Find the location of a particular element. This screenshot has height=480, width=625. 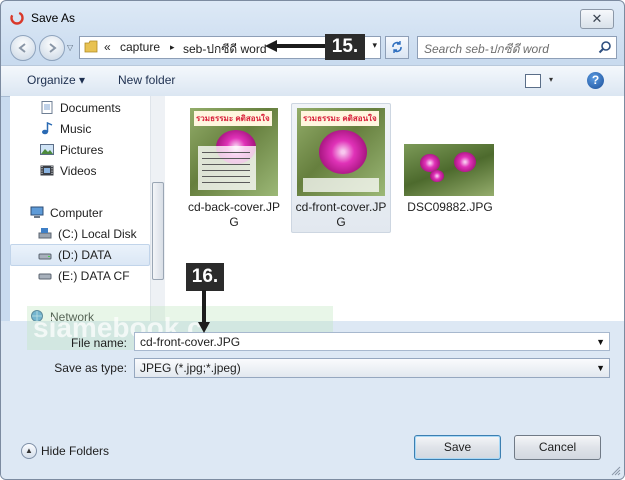

nav-label: Music is located at coordinates (76, 129).